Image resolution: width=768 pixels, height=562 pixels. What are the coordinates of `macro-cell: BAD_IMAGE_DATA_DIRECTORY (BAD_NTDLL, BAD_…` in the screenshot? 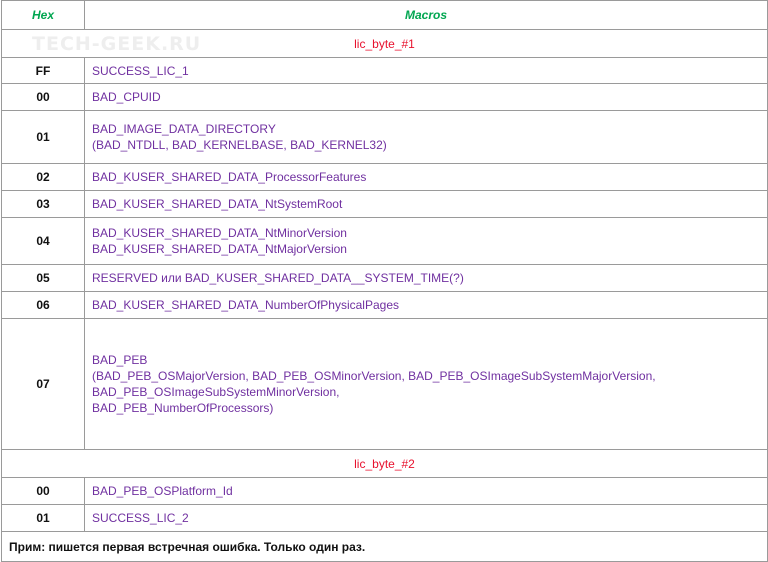 It's located at (426, 137).